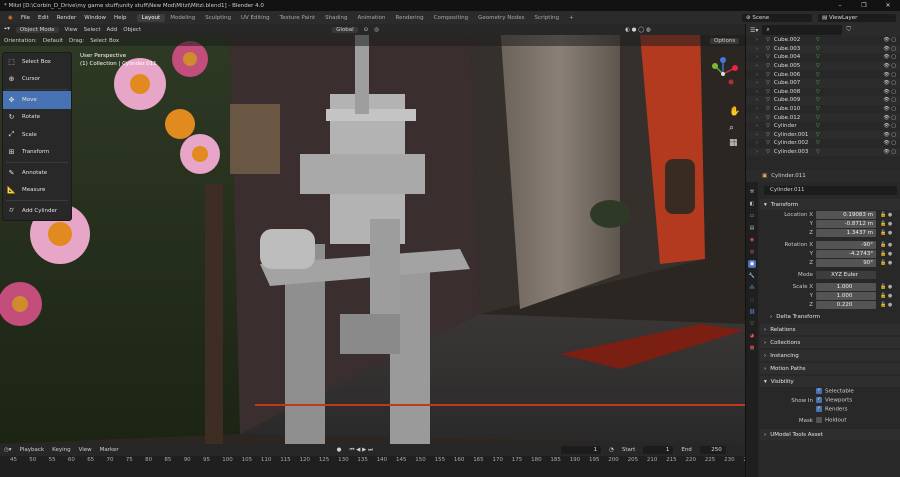 Image resolution: width=900 pixels, height=477 pixels. Describe the element at coordinates (831, 409) in the screenshot. I see `renders-checkbox: ✓ Renders` at that location.